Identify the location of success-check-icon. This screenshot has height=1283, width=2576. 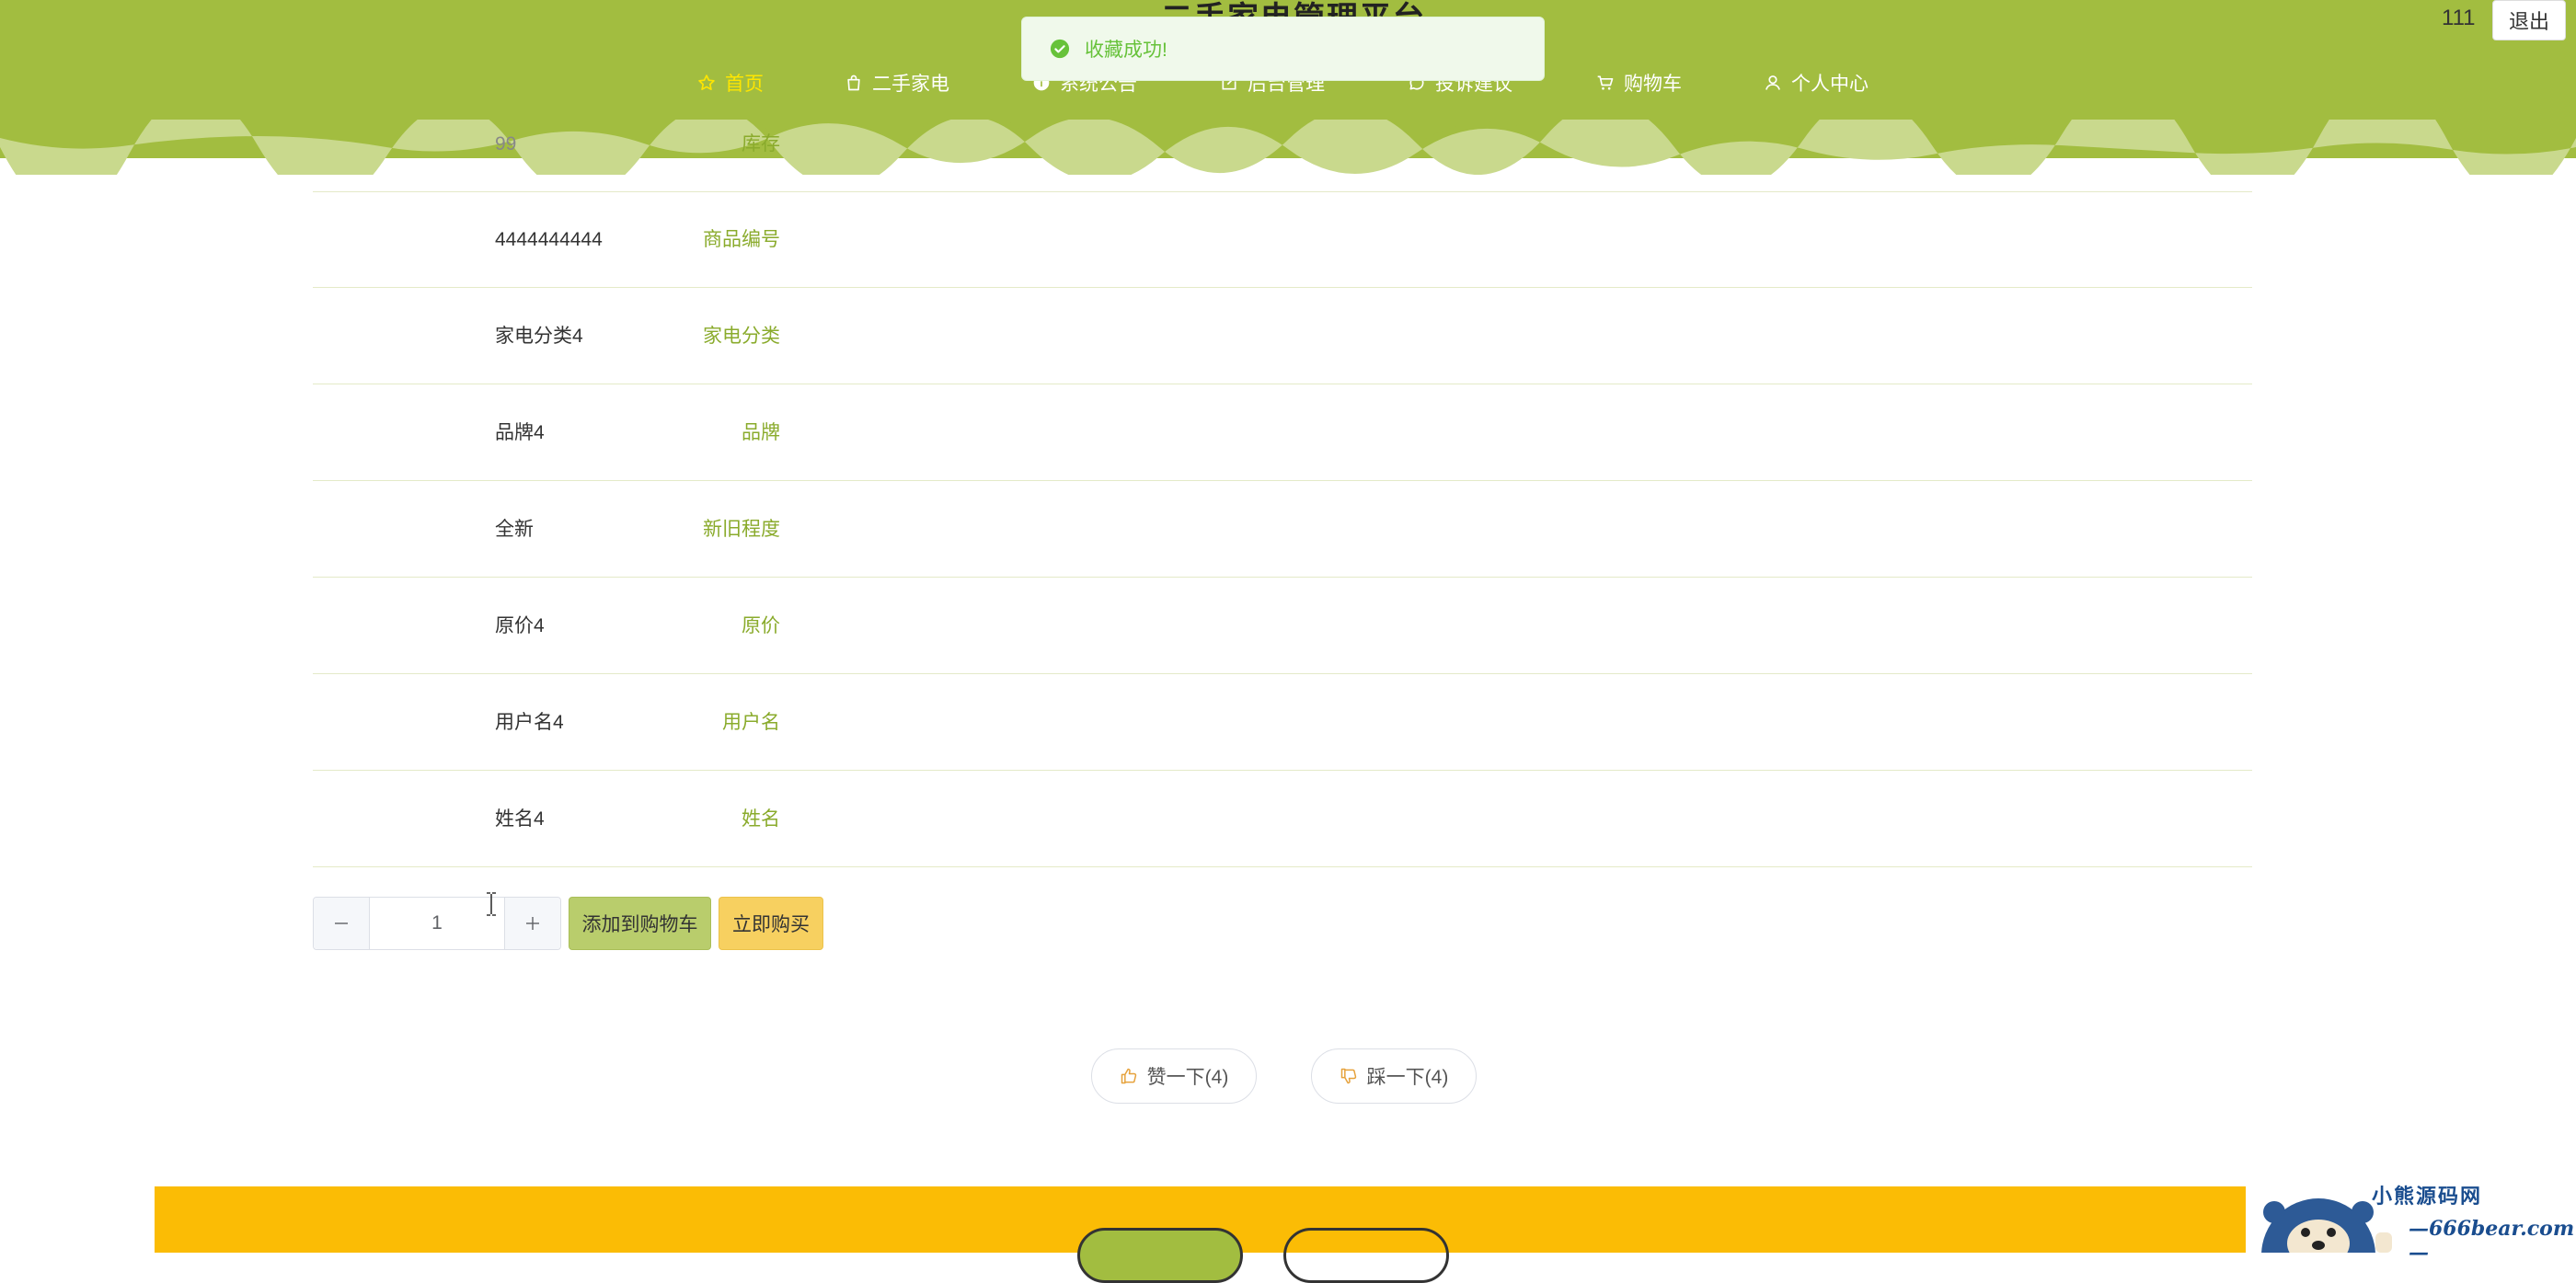
(1060, 49).